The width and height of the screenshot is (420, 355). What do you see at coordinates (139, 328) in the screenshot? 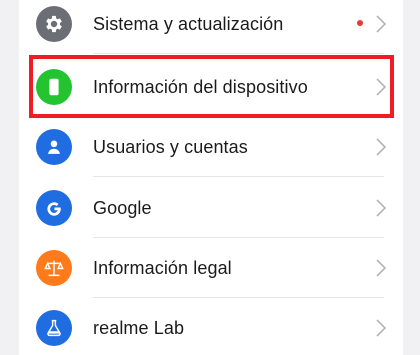
I see `settings-item-label: realme Lab` at bounding box center [139, 328].